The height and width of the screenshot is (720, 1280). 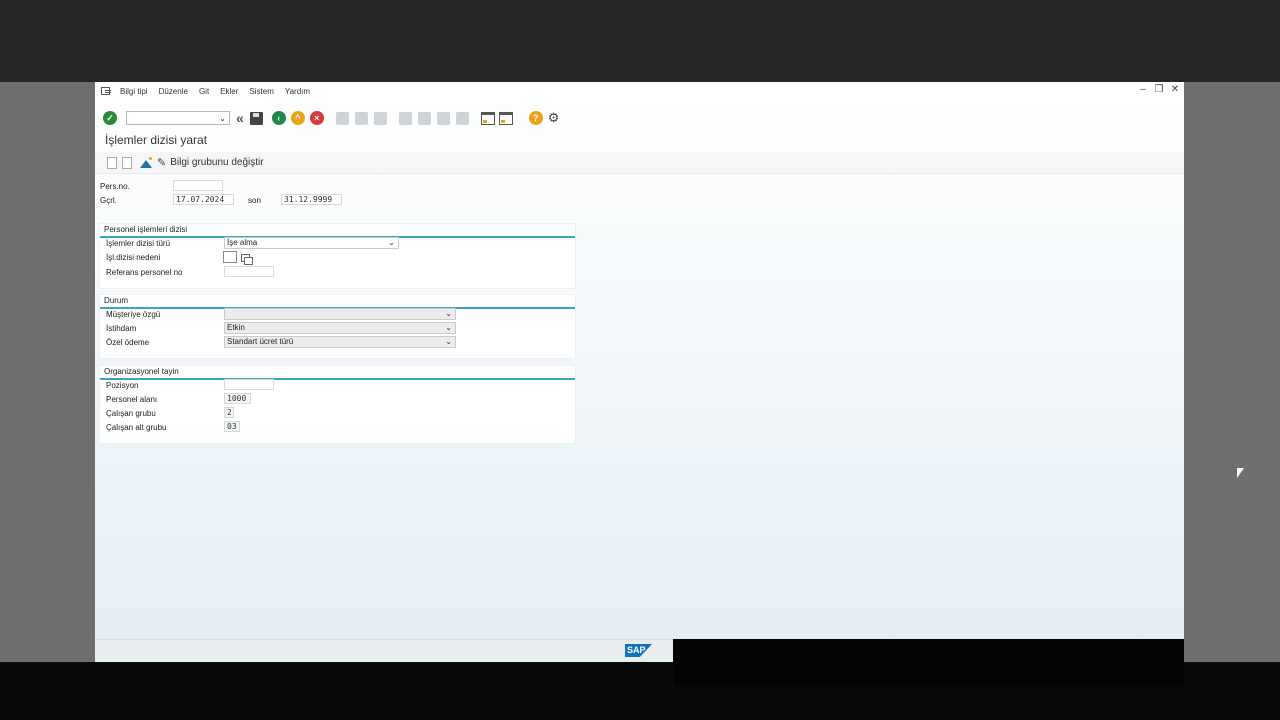 What do you see at coordinates (141, 371) in the screenshot?
I see `group-org-assignment-title: Organizasyonel tayin` at bounding box center [141, 371].